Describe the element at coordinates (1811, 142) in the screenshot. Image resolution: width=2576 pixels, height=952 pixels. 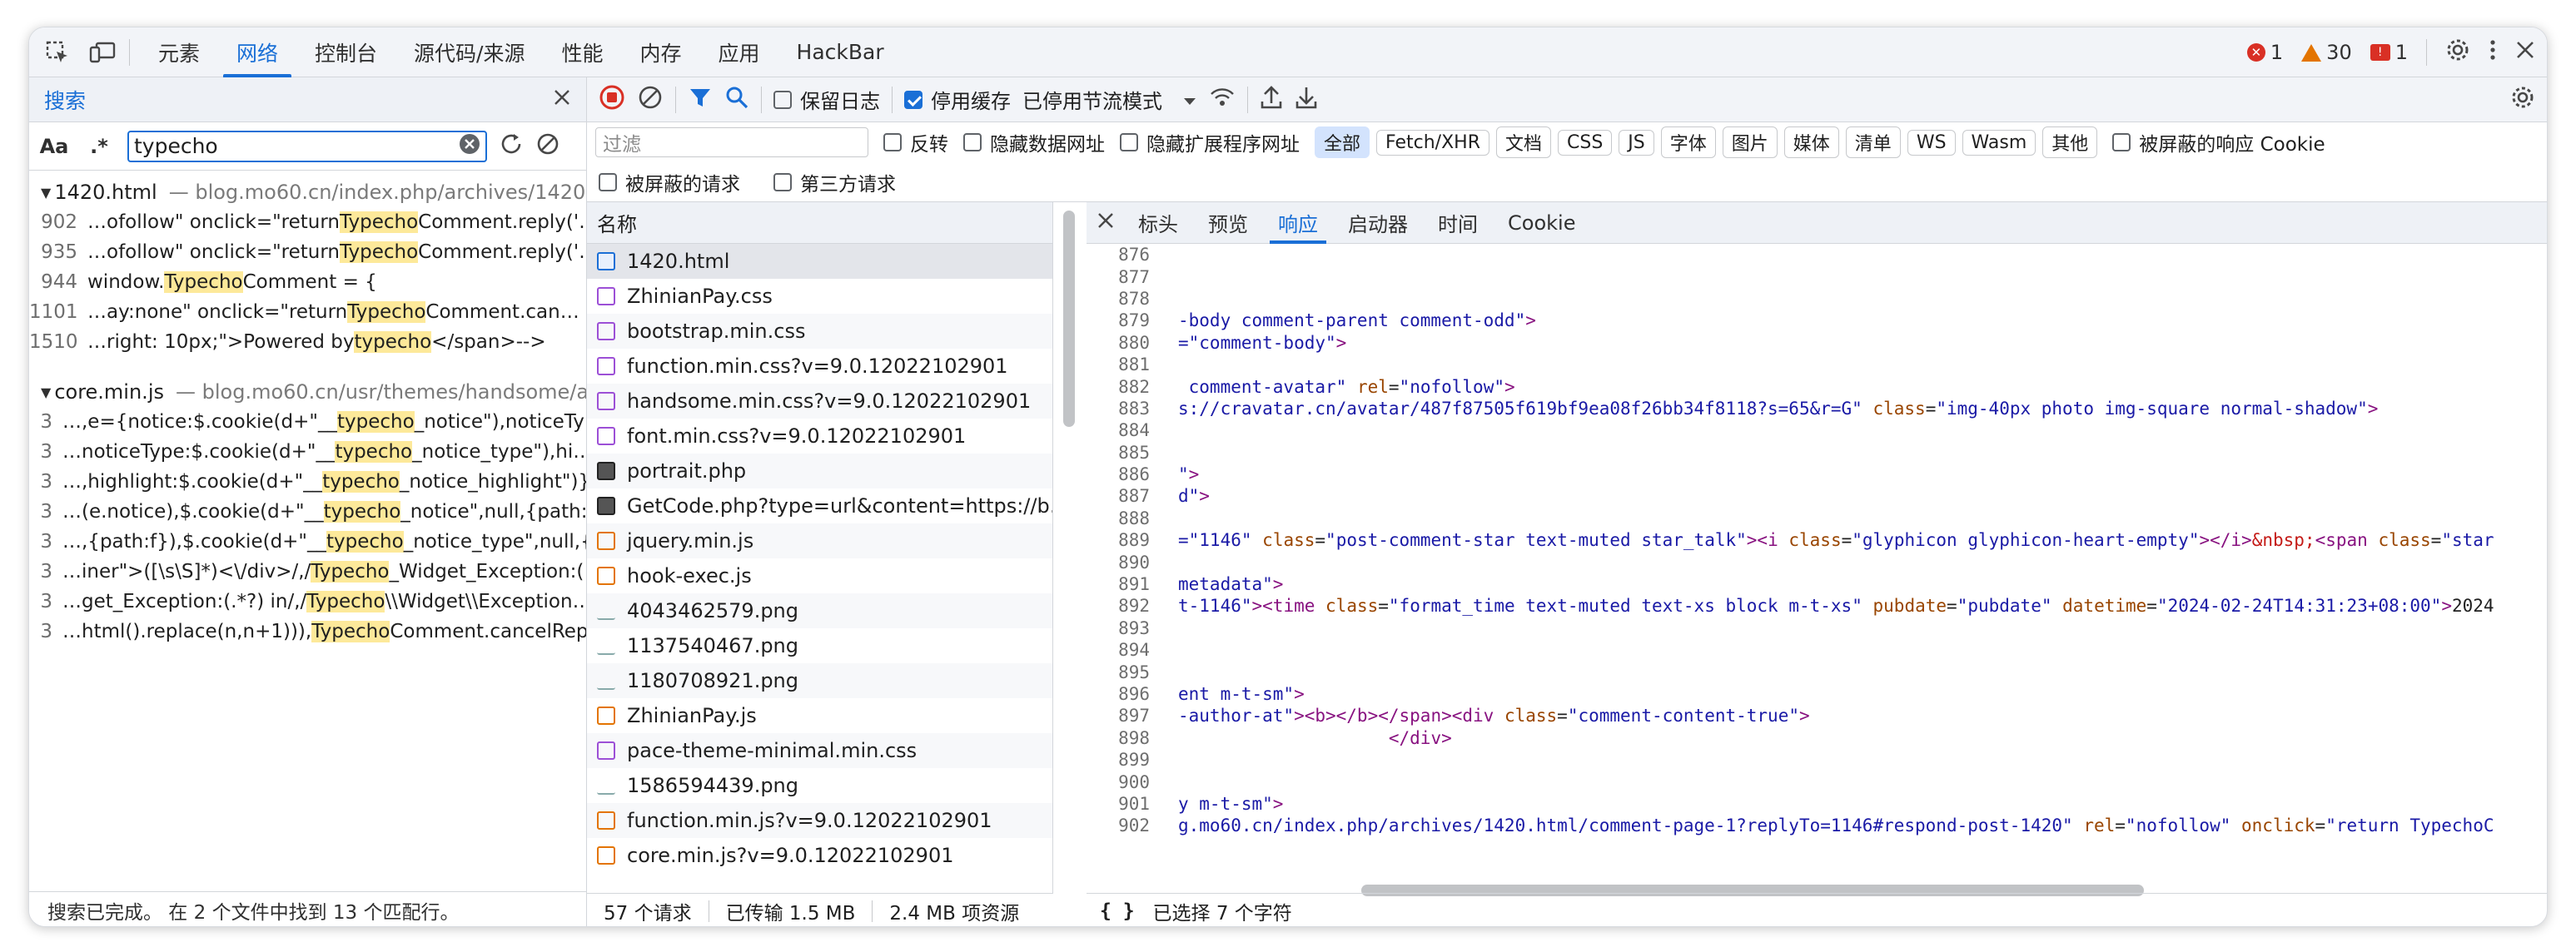
I see `type-chip: 媒体` at that location.